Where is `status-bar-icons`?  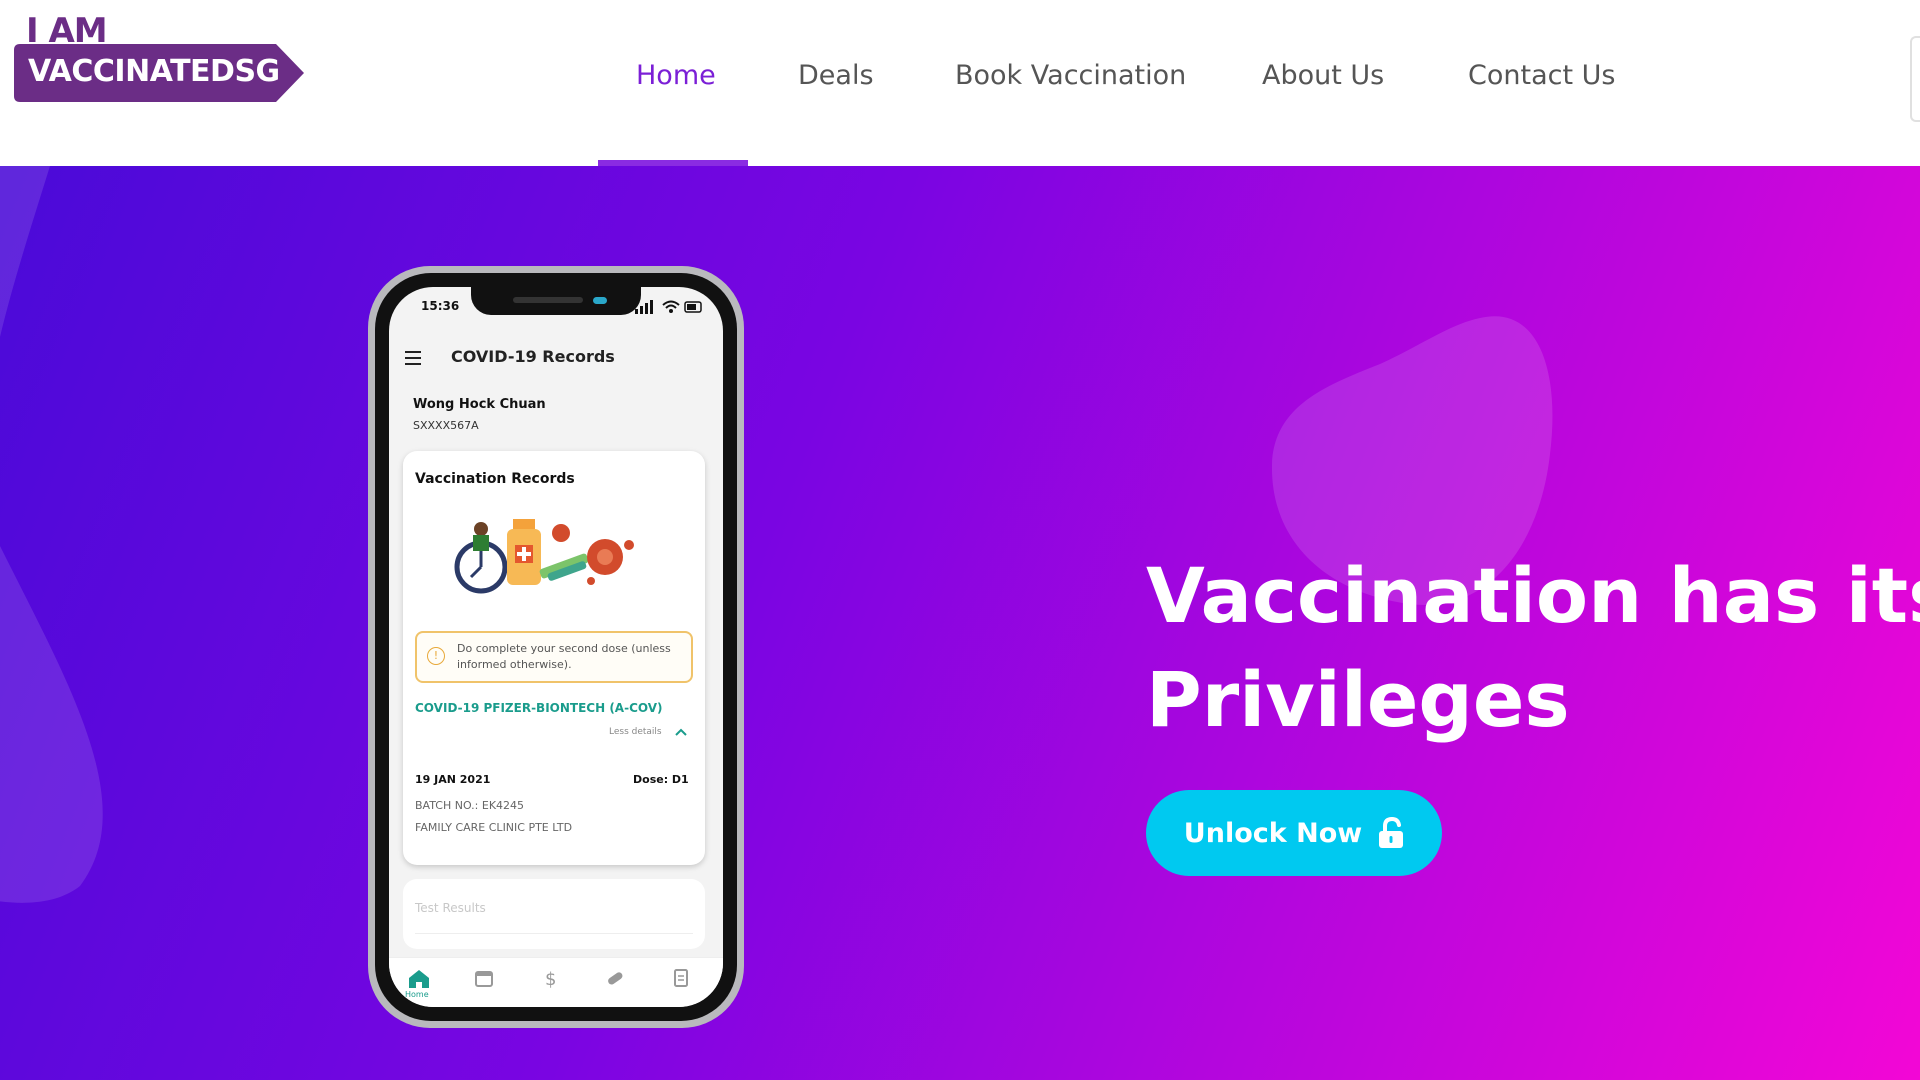 status-bar-icons is located at coordinates (668, 307).